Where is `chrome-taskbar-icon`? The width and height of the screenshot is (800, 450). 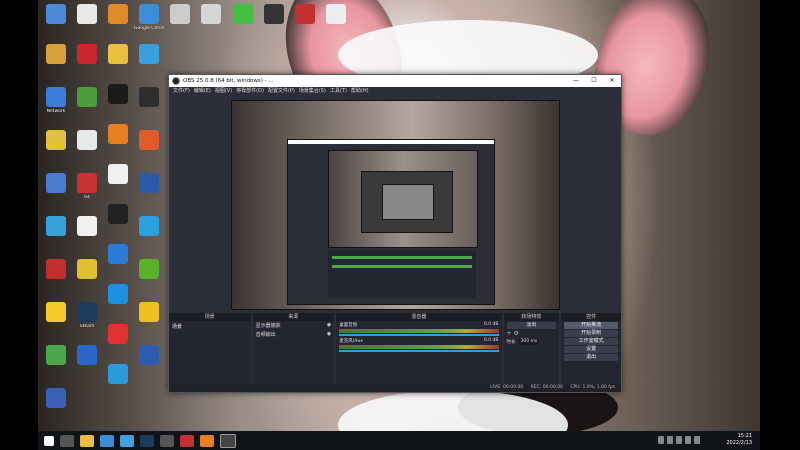
chrome-taskbar-icon is located at coordinates (107, 440).